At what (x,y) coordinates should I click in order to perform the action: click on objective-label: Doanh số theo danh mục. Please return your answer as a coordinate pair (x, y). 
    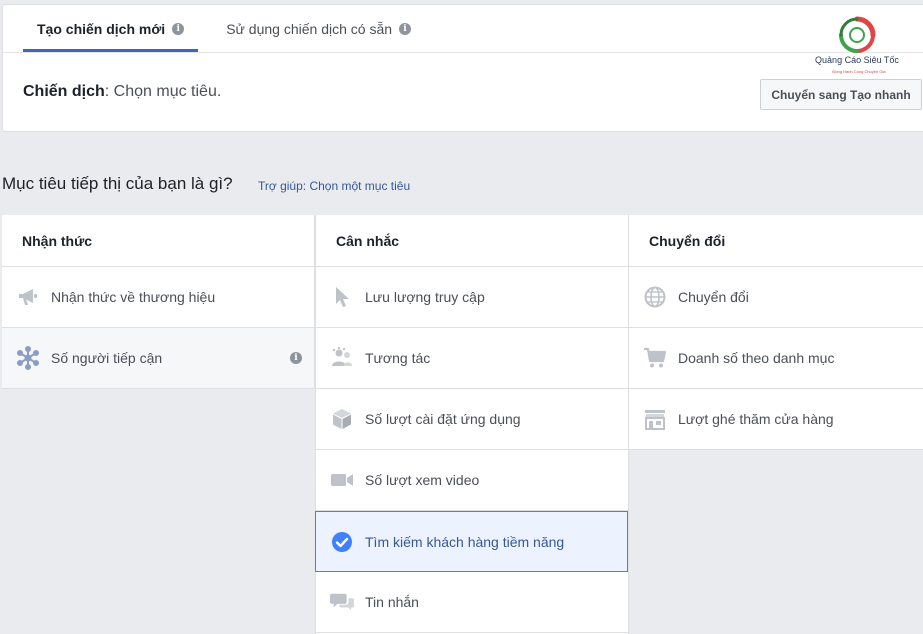
    Looking at the image, I should click on (756, 358).